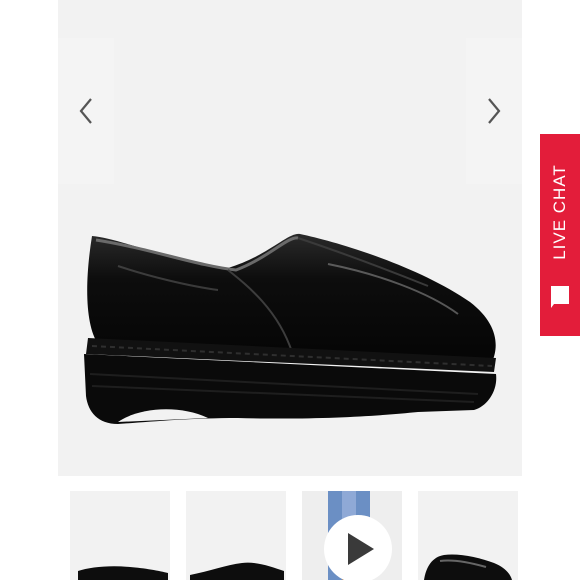  I want to click on thumbnail-video, so click(352, 535).